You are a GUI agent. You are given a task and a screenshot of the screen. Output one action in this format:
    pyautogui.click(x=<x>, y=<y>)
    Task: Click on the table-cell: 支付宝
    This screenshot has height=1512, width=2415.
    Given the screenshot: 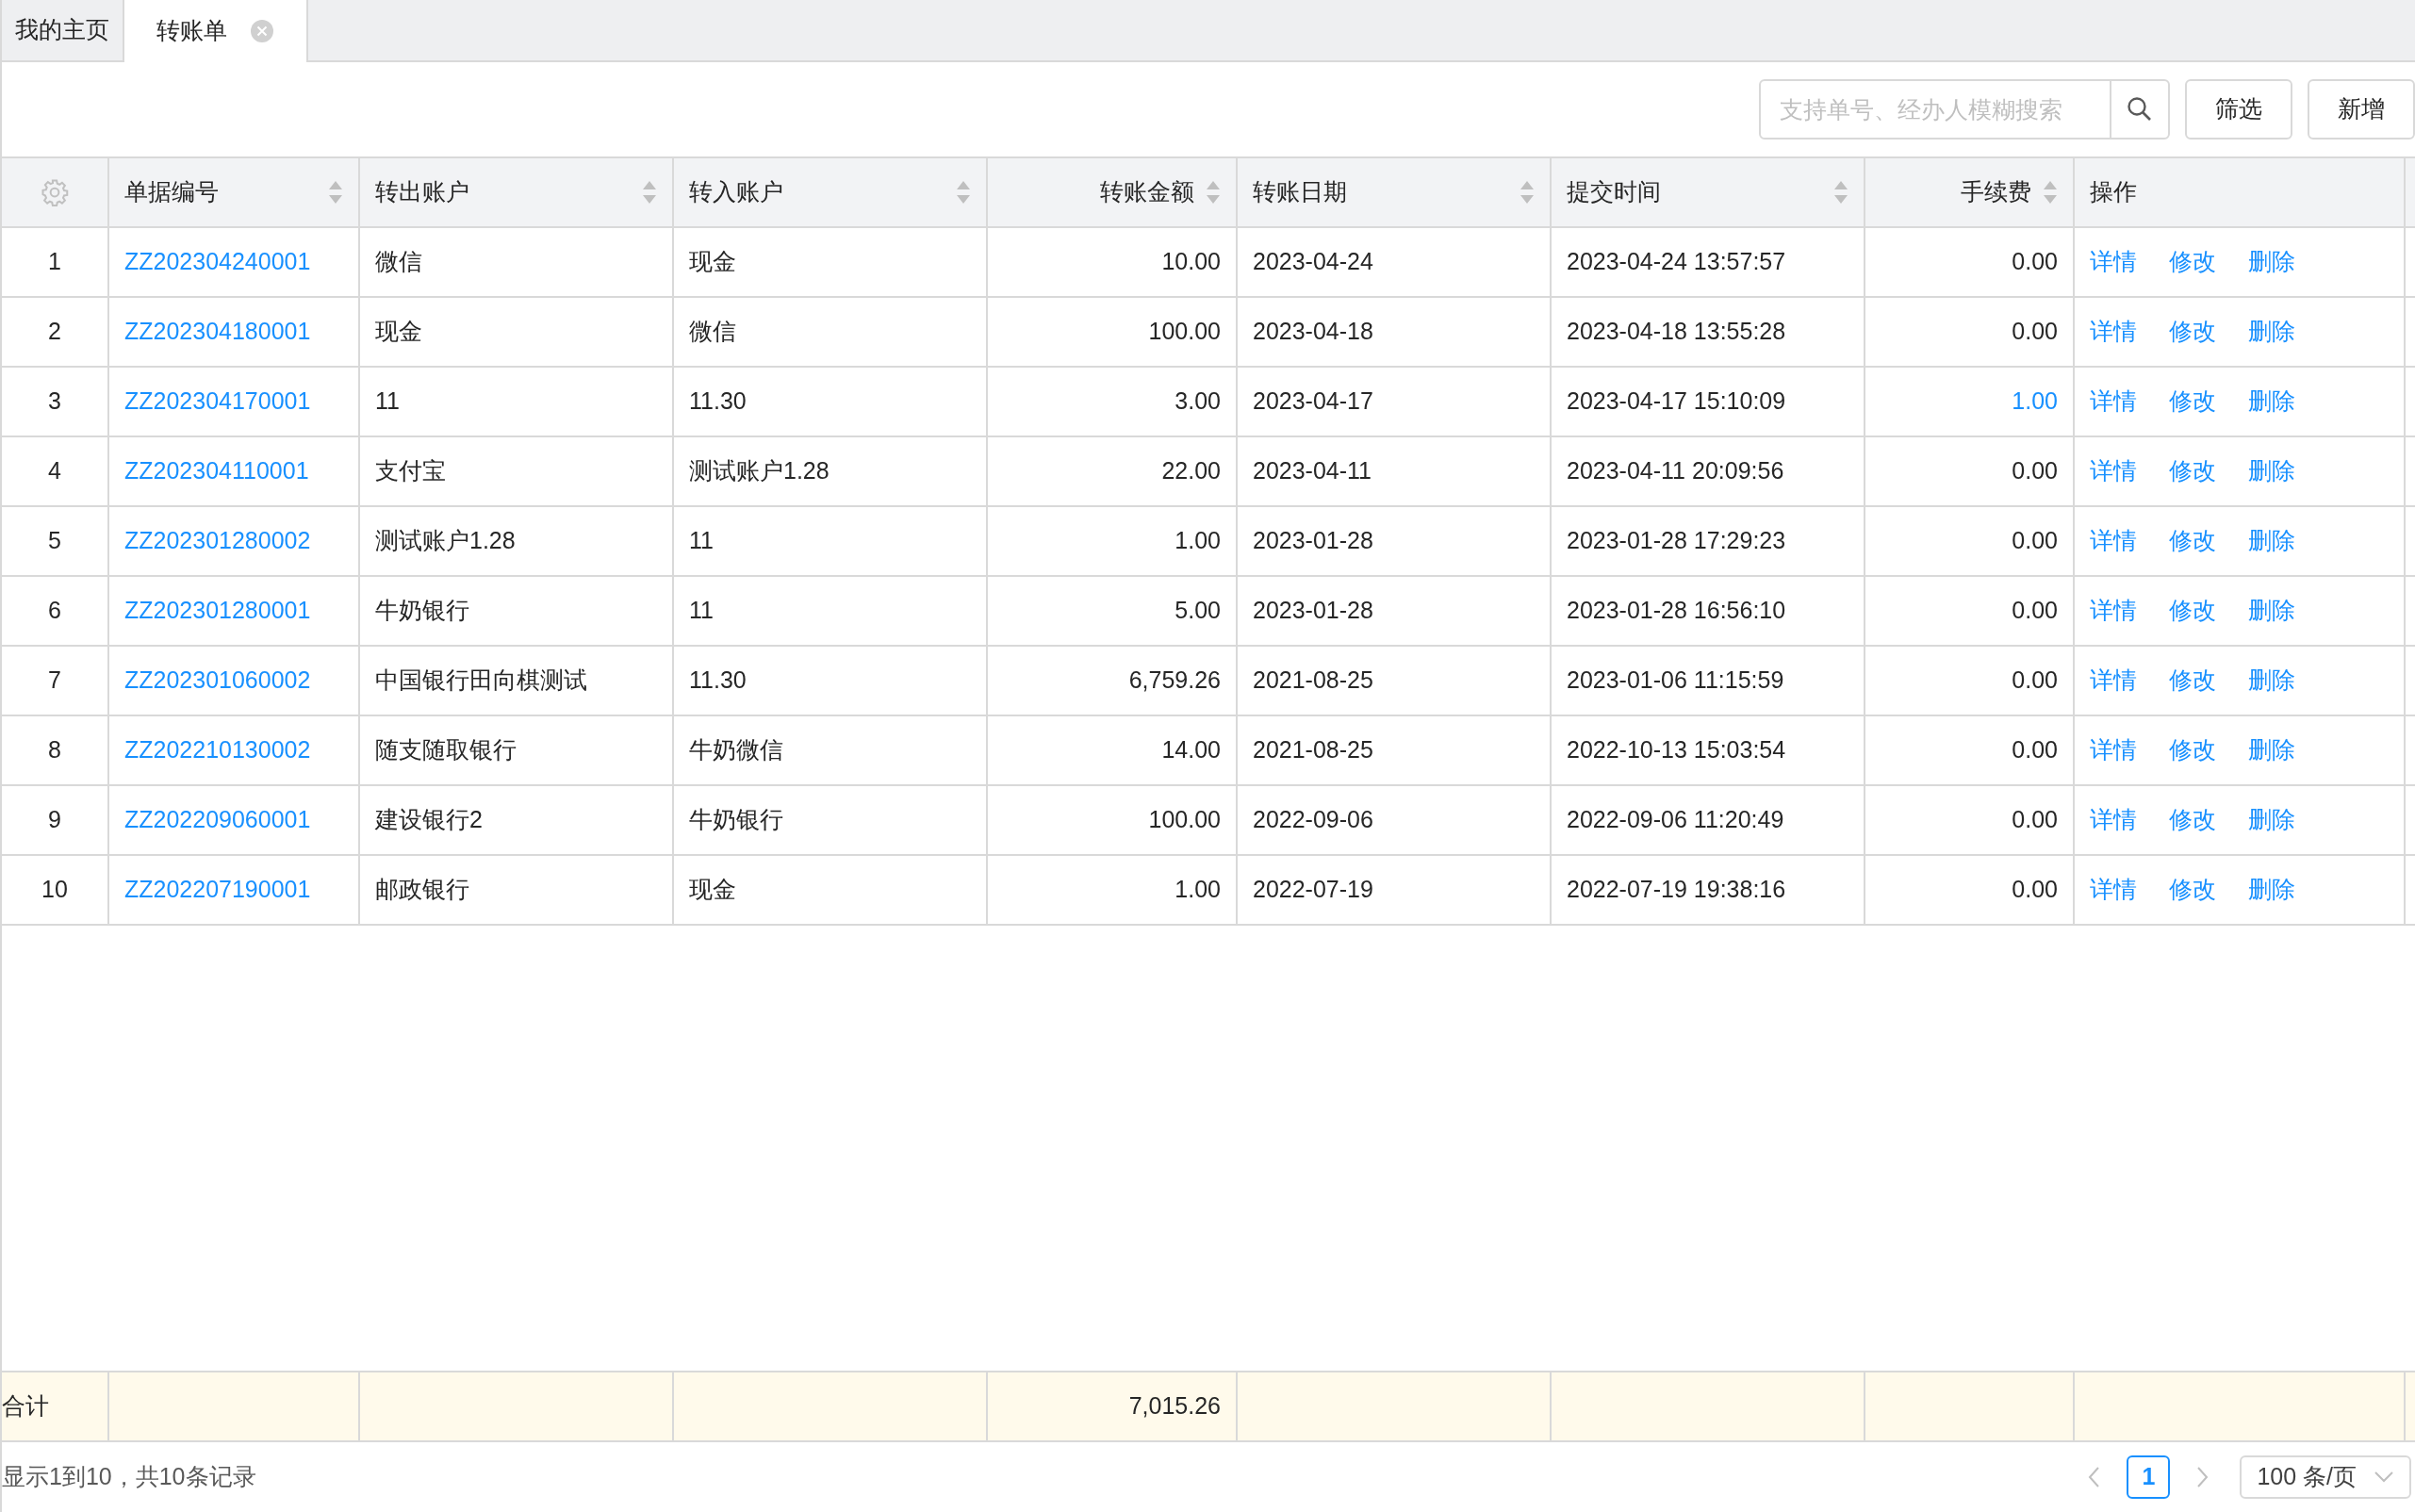 What is the action you would take?
    pyautogui.click(x=517, y=471)
    